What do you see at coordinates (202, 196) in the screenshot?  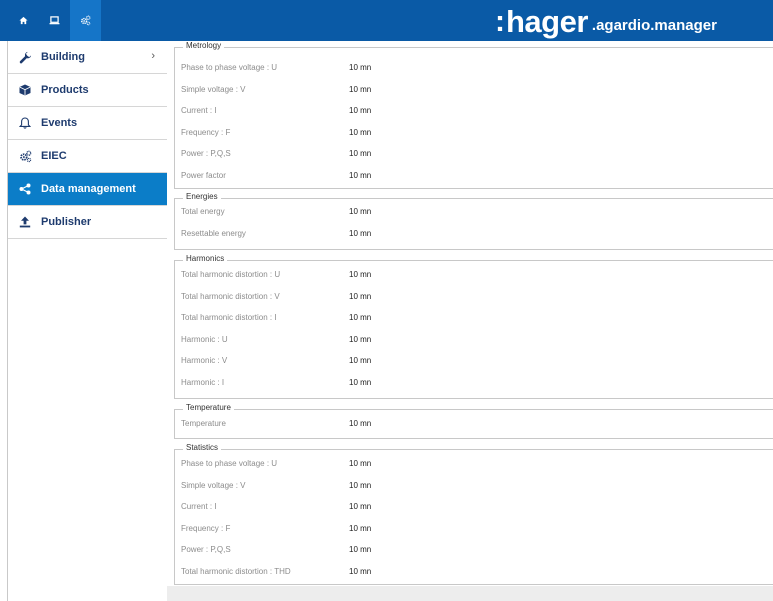 I see `section-title: Energies` at bounding box center [202, 196].